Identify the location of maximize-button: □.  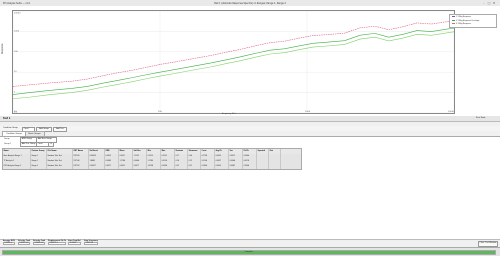
(489, 3).